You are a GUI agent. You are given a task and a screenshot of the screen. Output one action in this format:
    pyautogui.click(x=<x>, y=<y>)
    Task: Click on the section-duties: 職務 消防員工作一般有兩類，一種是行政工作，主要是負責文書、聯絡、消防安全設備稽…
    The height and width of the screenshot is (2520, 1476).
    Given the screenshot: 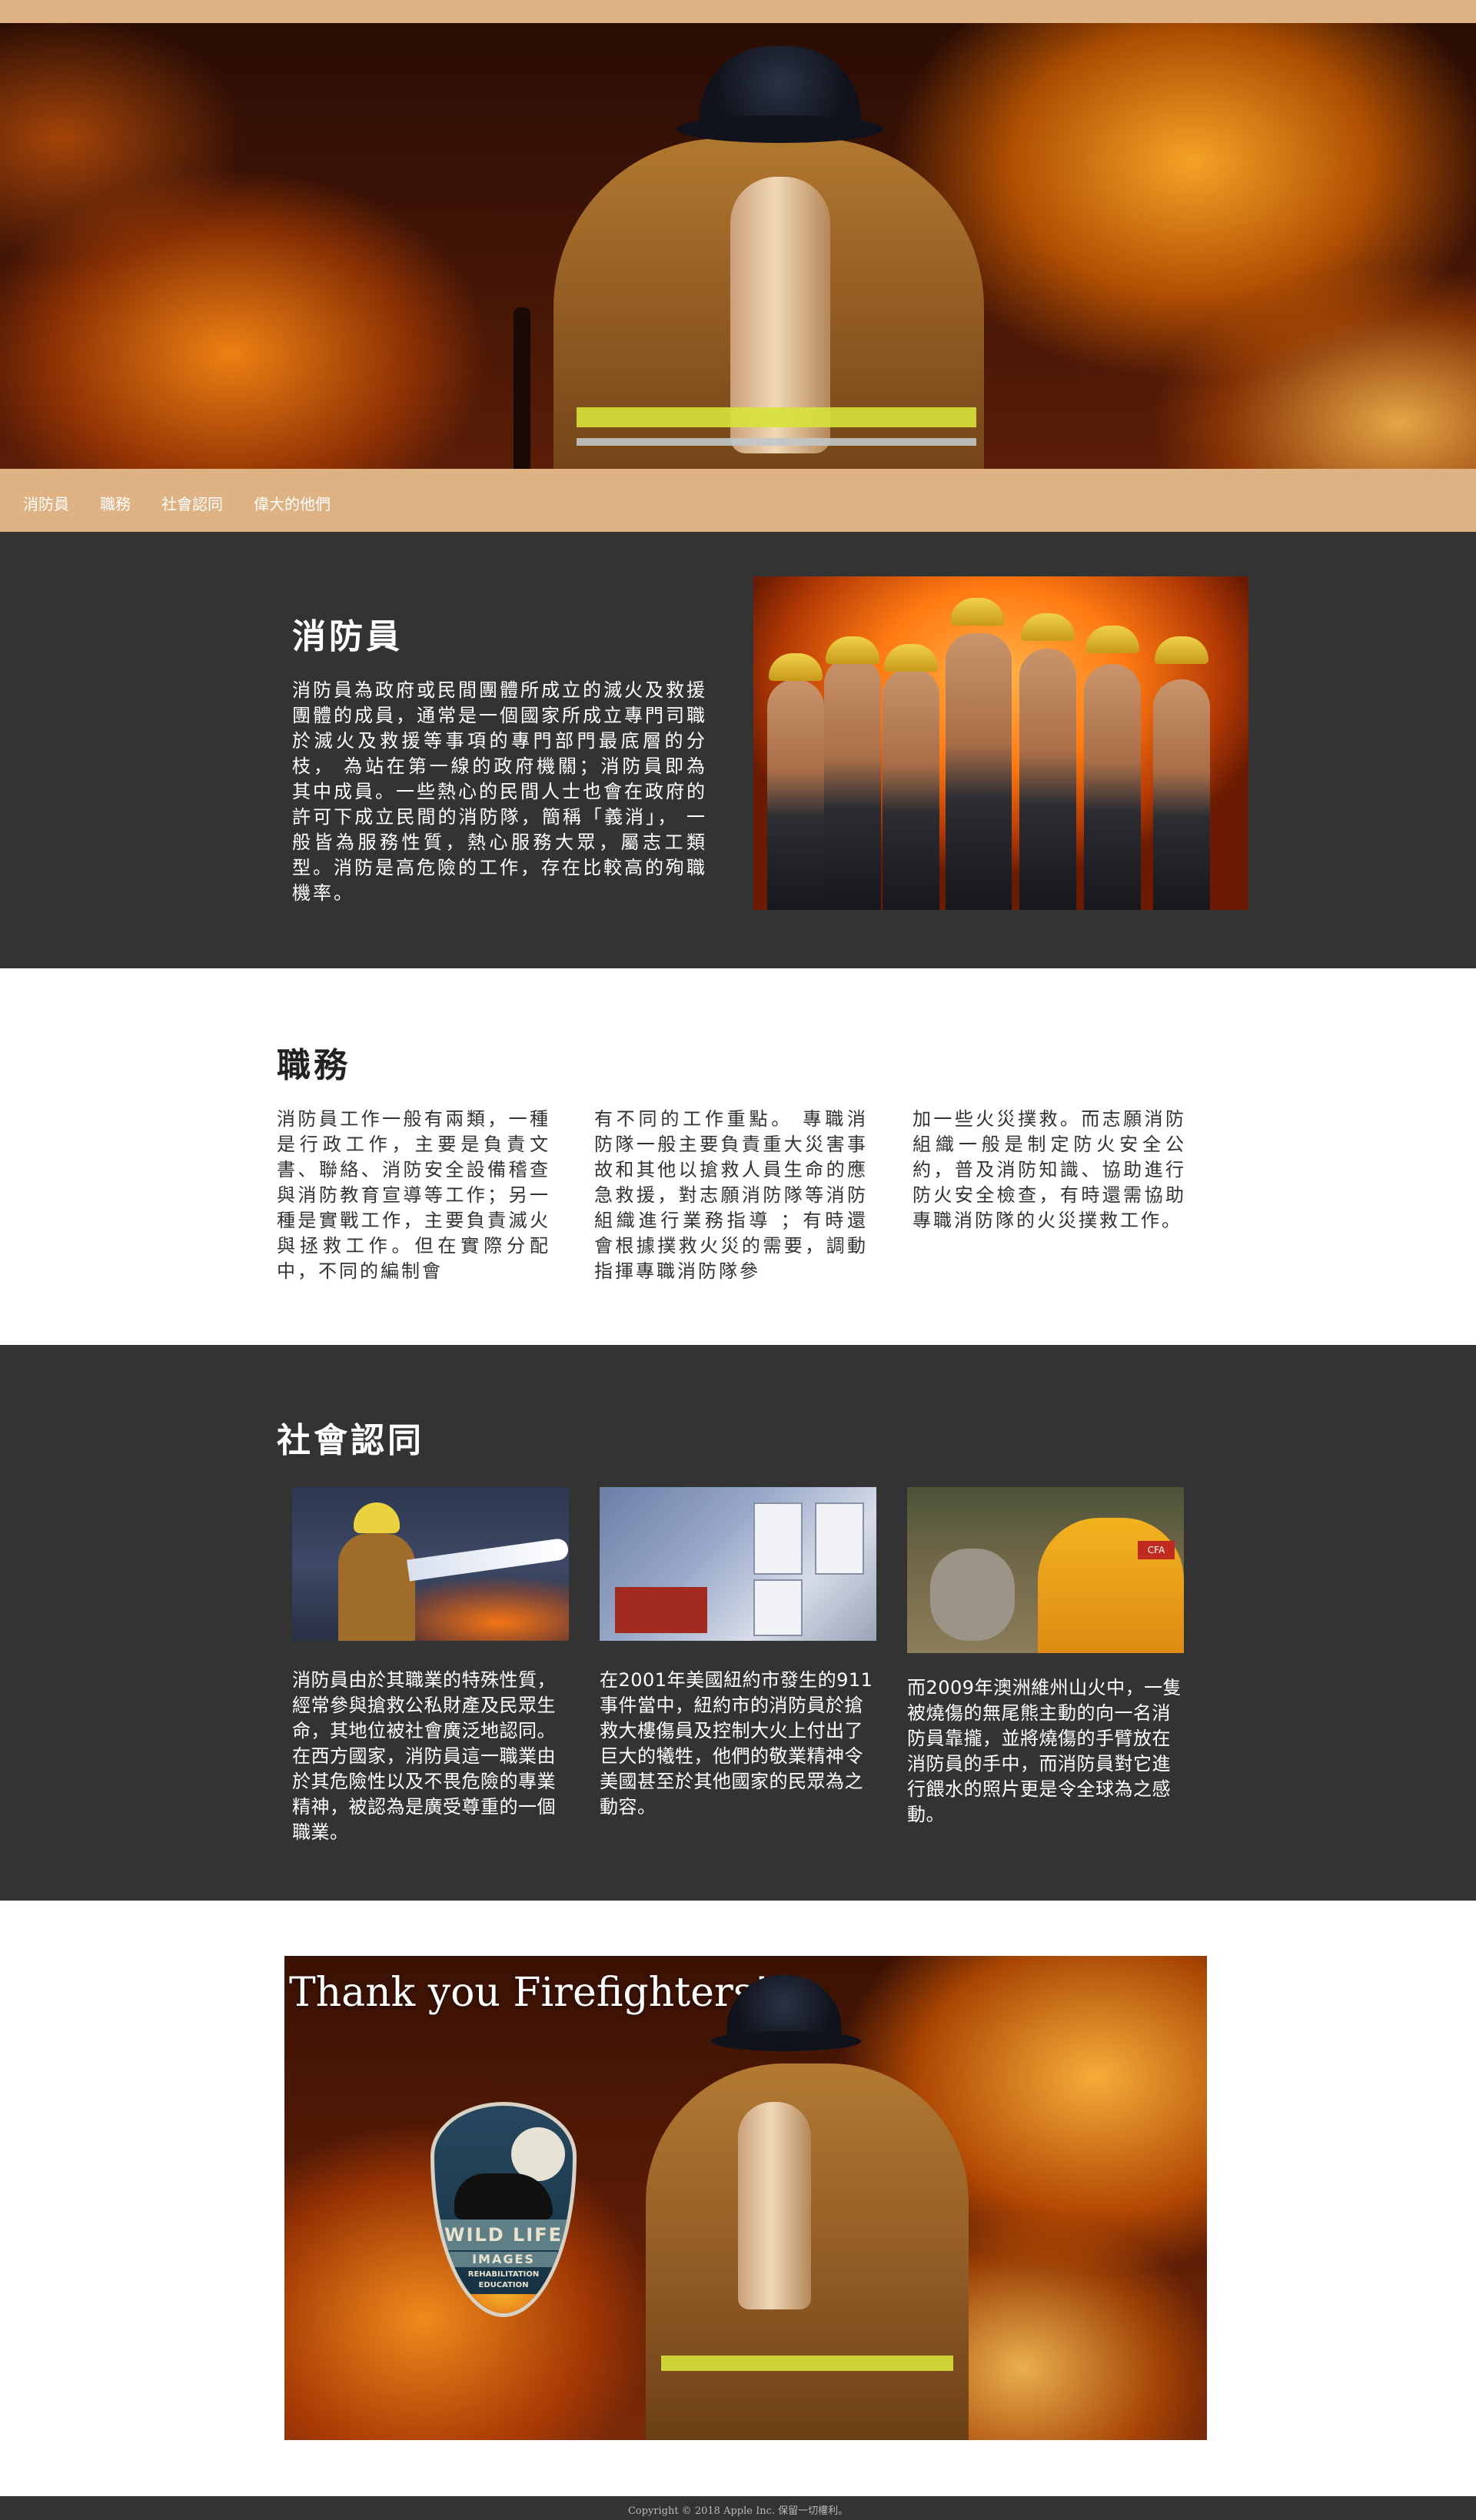 What is the action you would take?
    pyautogui.click(x=738, y=1156)
    